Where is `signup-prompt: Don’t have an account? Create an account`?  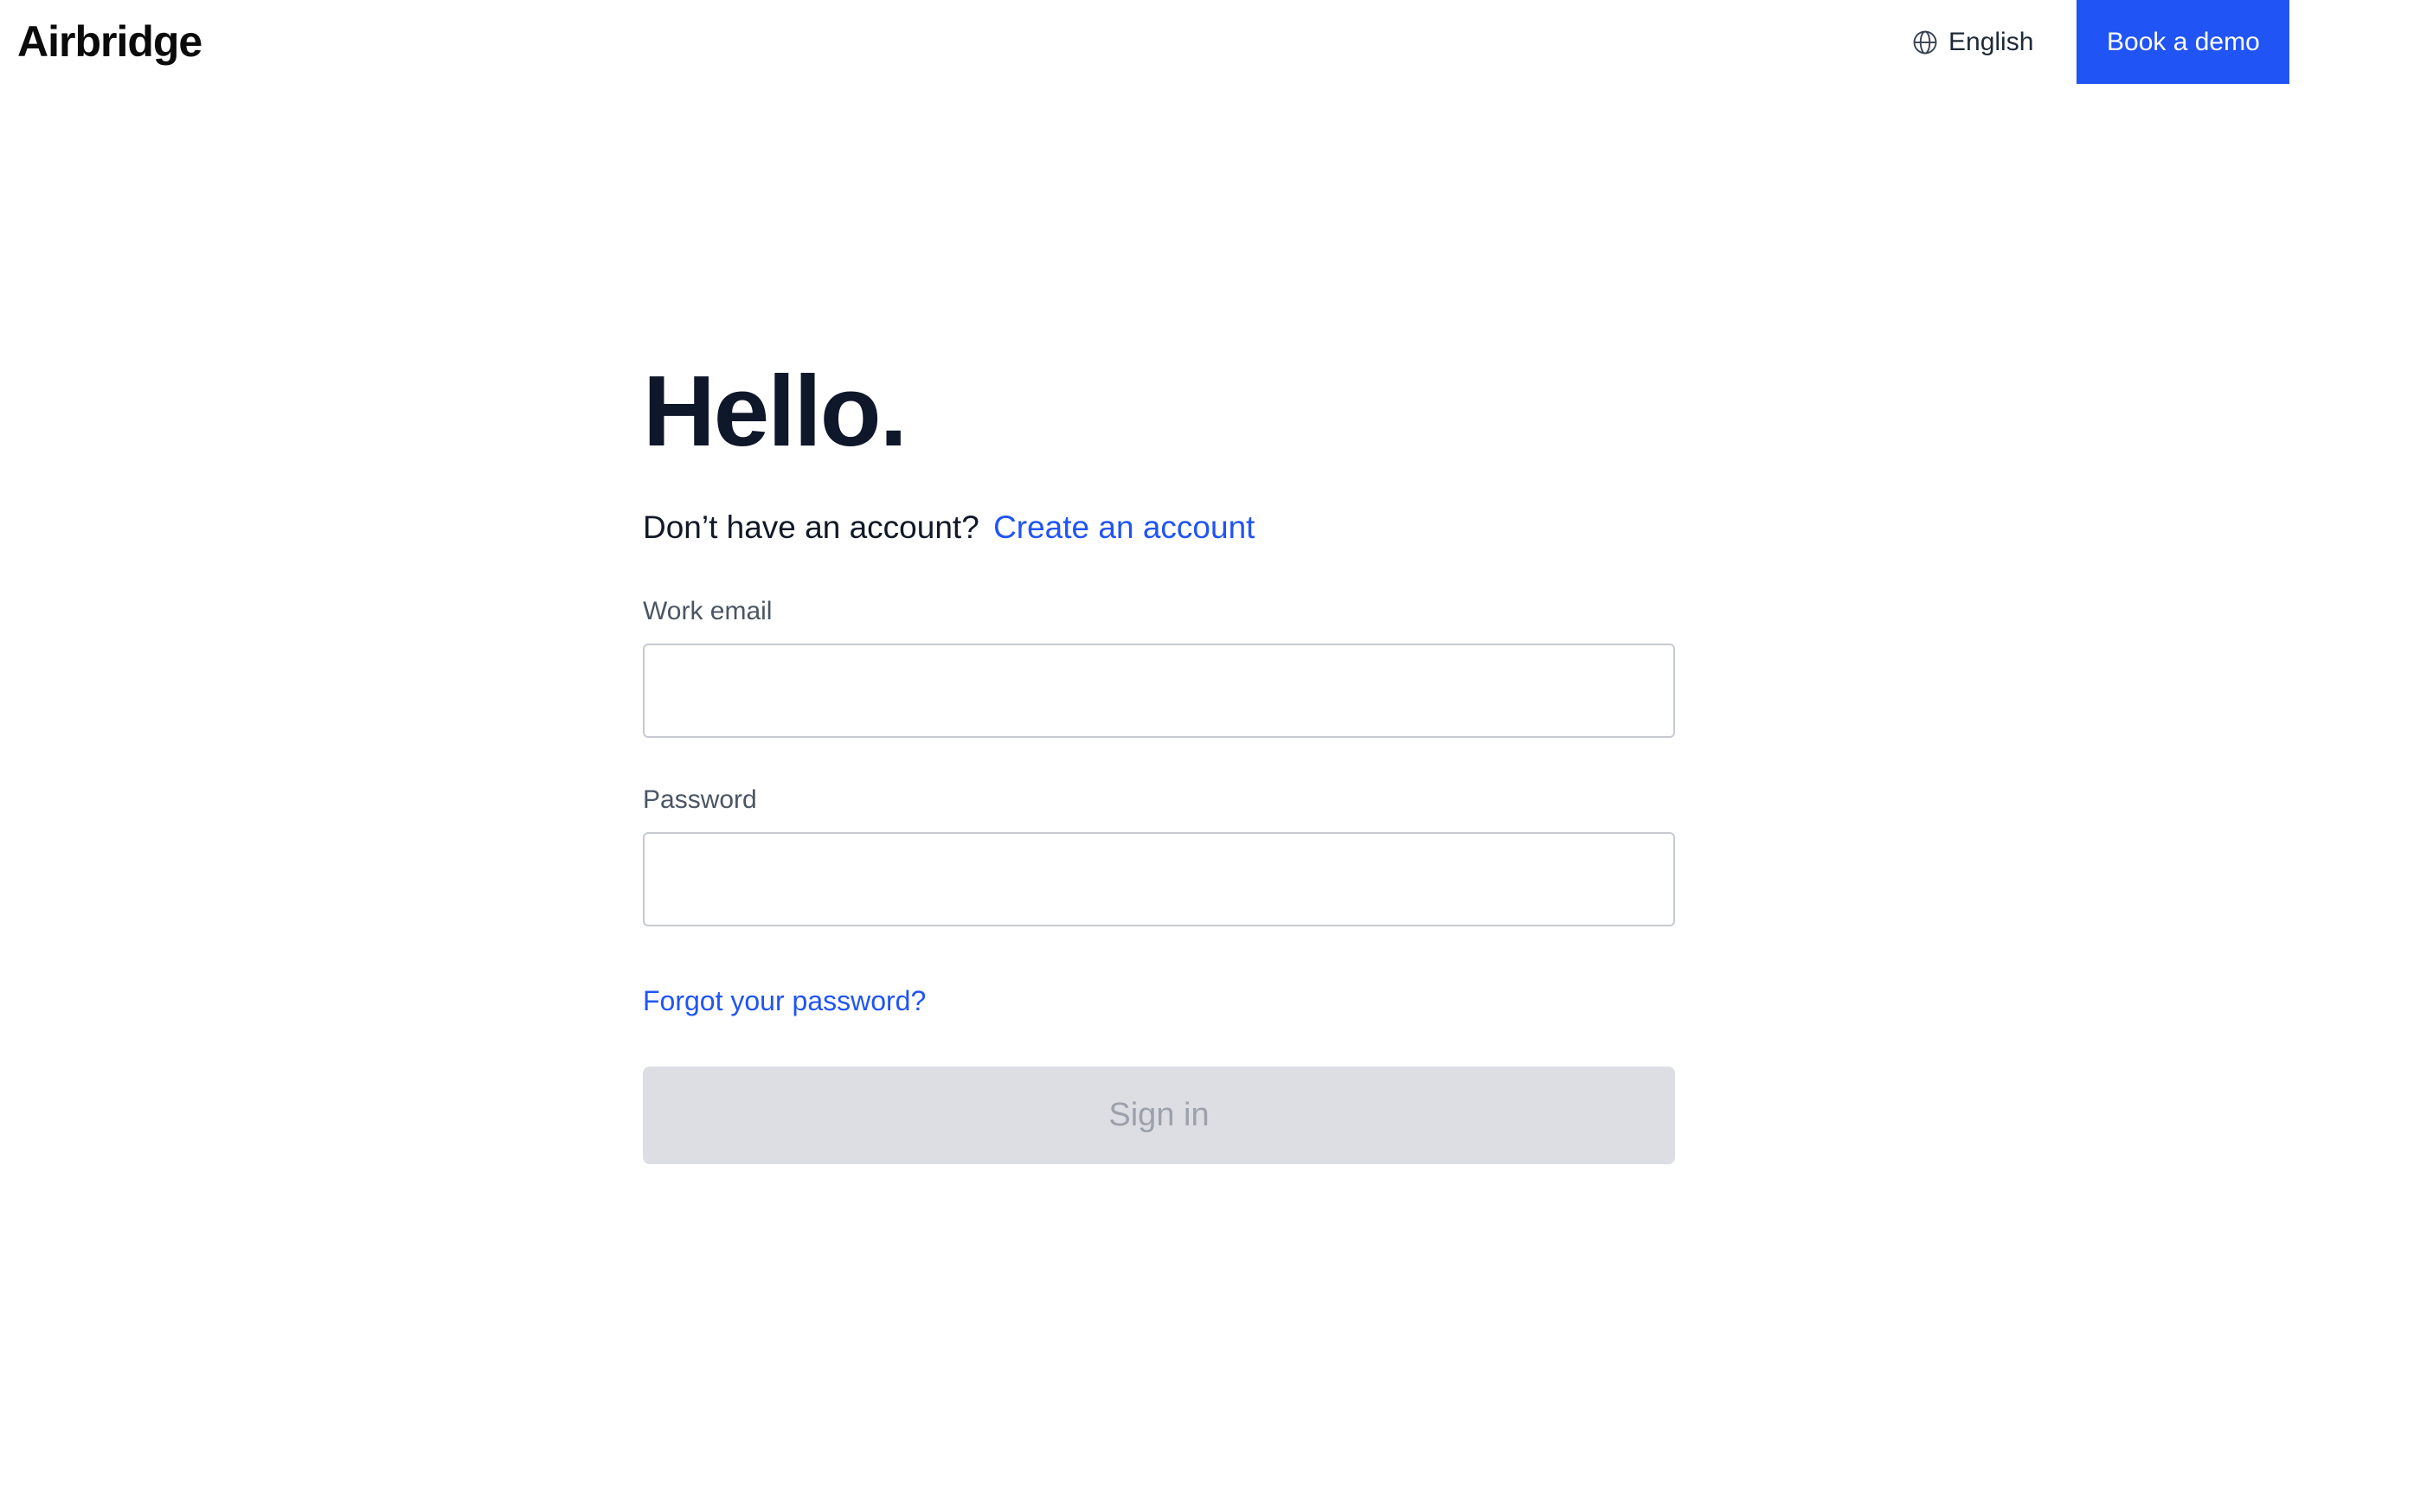 signup-prompt: Don’t have an account? Create an account is located at coordinates (1159, 527).